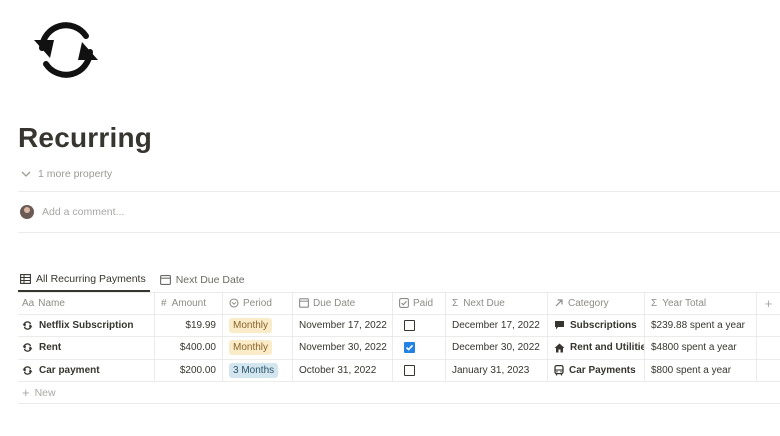 The height and width of the screenshot is (436, 780). What do you see at coordinates (234, 303) in the screenshot?
I see `select-property-icon` at bounding box center [234, 303].